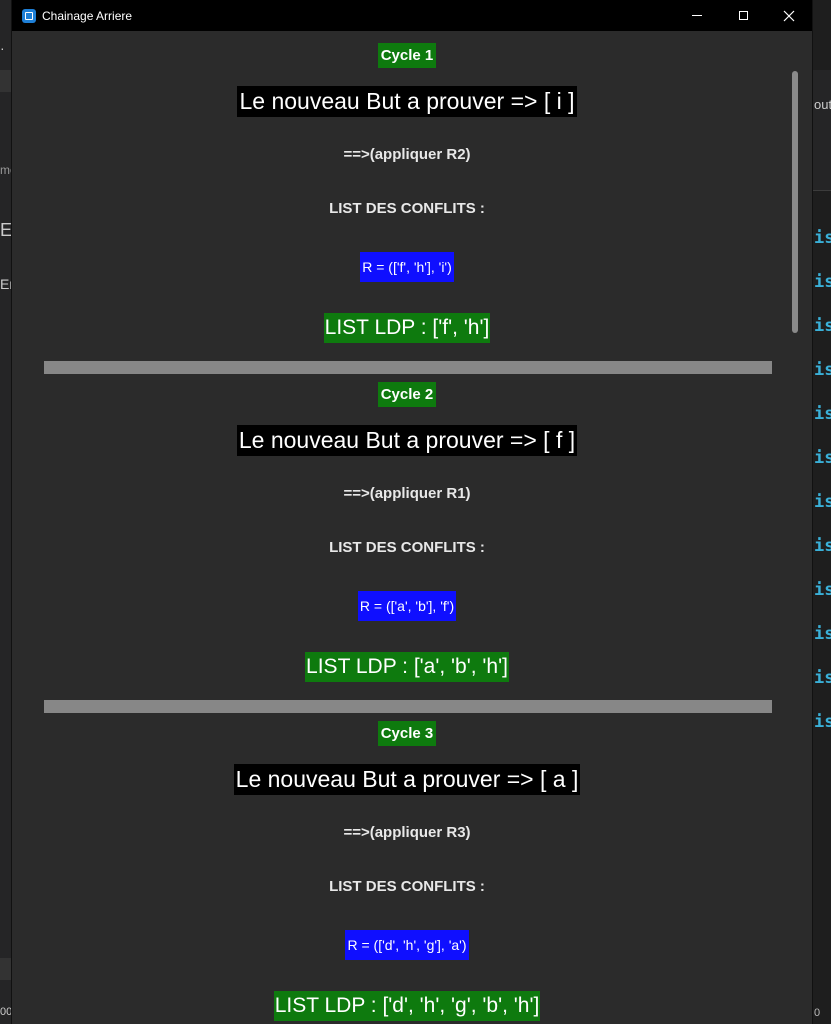 The width and height of the screenshot is (831, 1024). Describe the element at coordinates (412, 15) in the screenshot. I see `title-bar: Chainage Arriere` at that location.